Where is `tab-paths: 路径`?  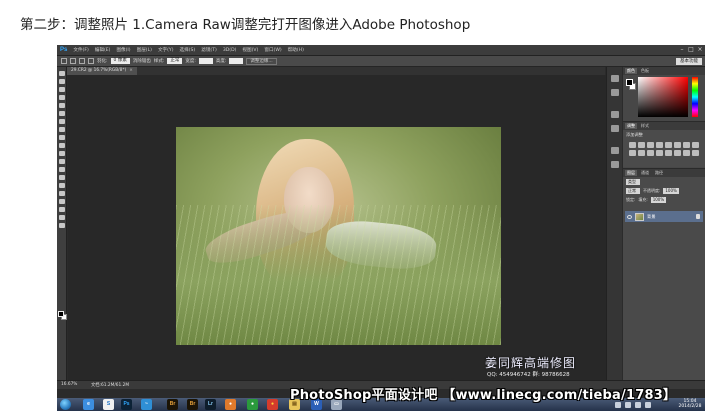 tab-paths: 路径 is located at coordinates (659, 173).